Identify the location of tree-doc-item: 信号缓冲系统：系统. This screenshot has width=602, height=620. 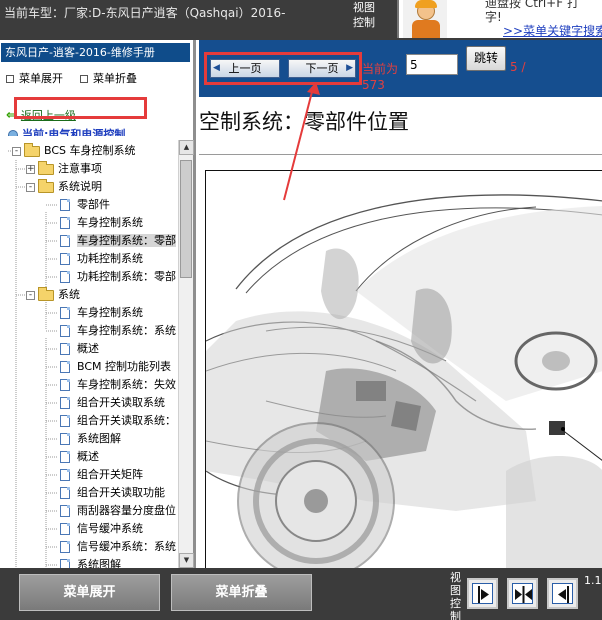
(118, 547).